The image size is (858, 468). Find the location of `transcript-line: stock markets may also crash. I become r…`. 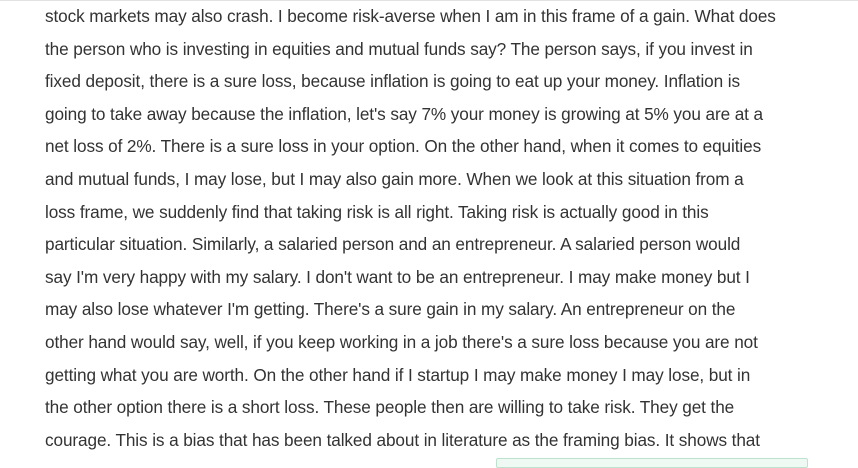

transcript-line: stock markets may also crash. I become r… is located at coordinates (410, 16).